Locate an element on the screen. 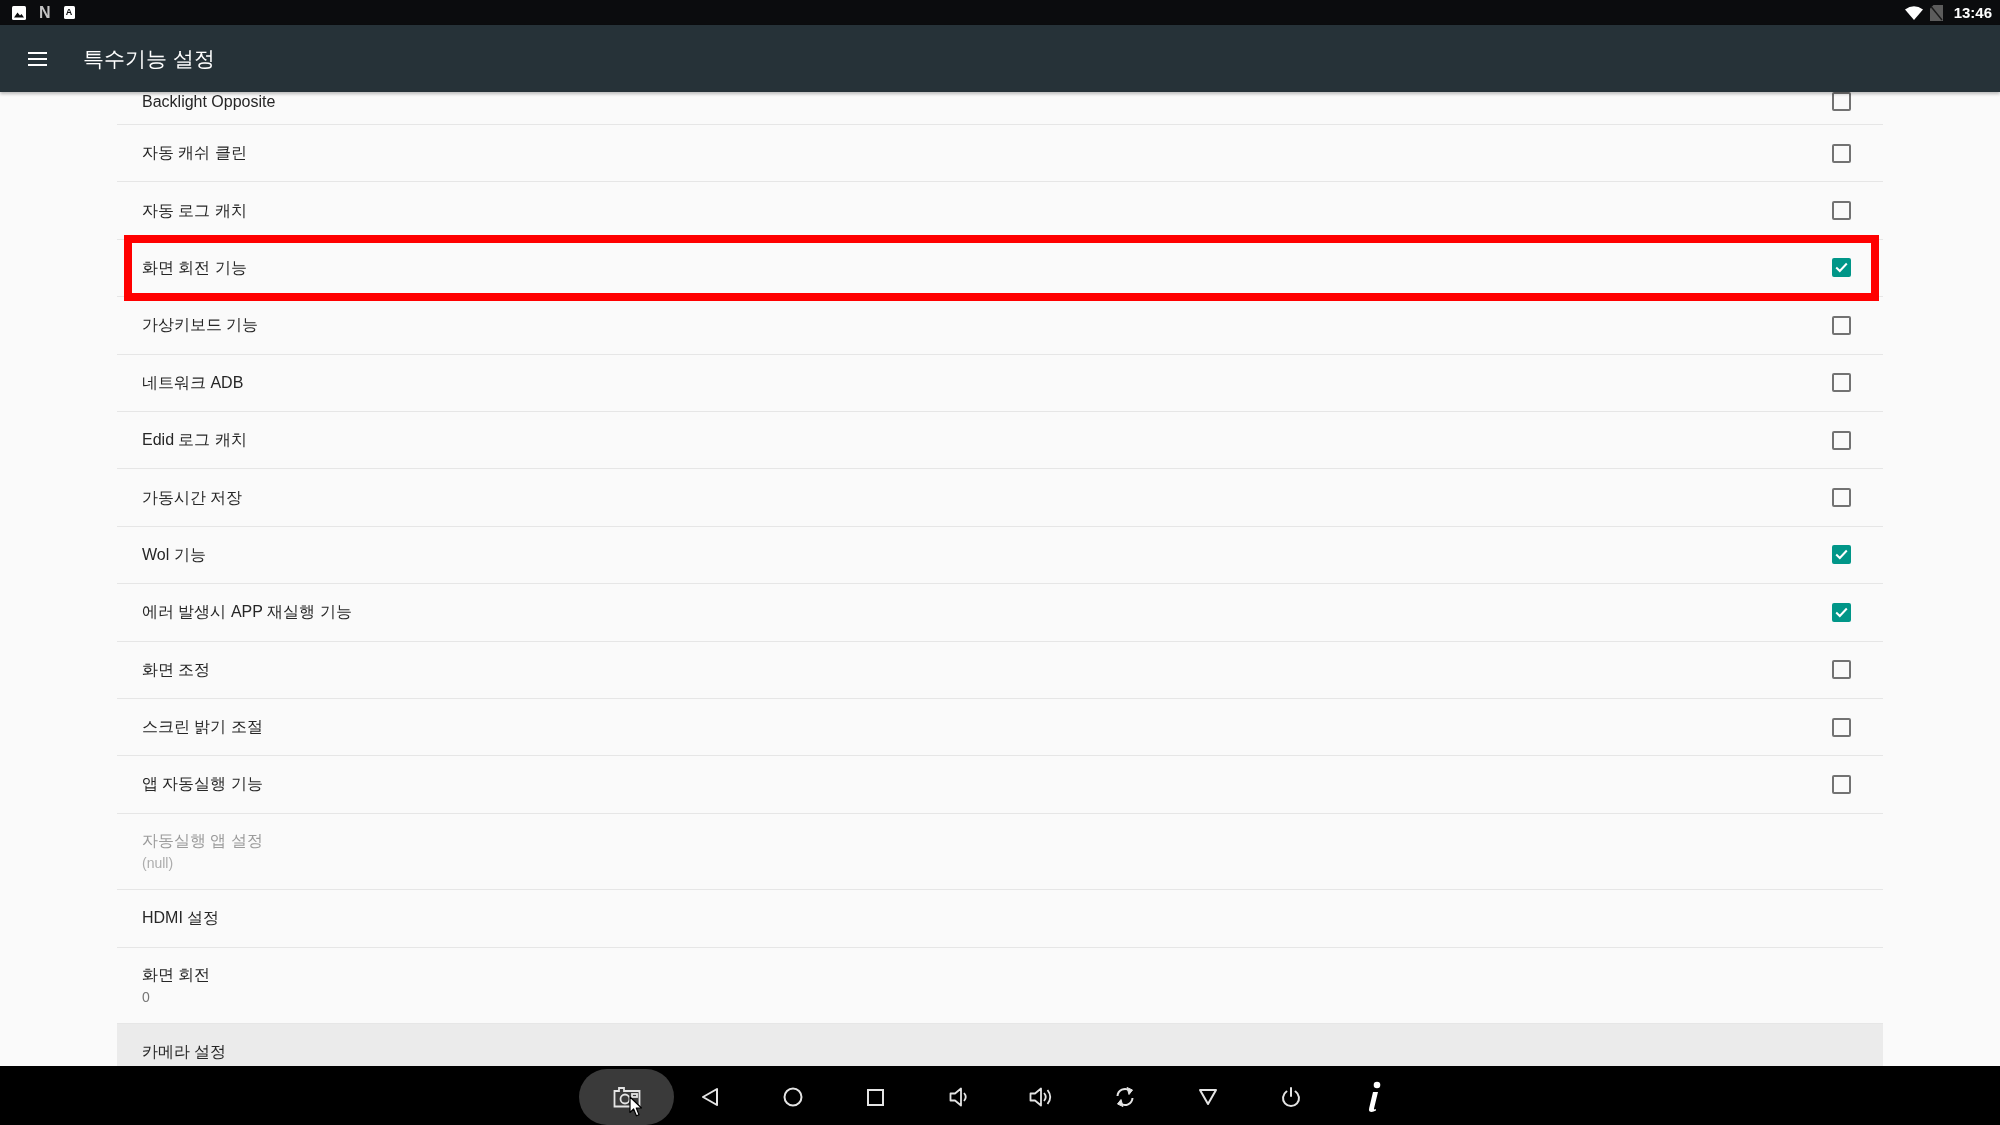 The width and height of the screenshot is (2000, 1125). list-row: HDMI 설정 is located at coordinates (1000, 919).